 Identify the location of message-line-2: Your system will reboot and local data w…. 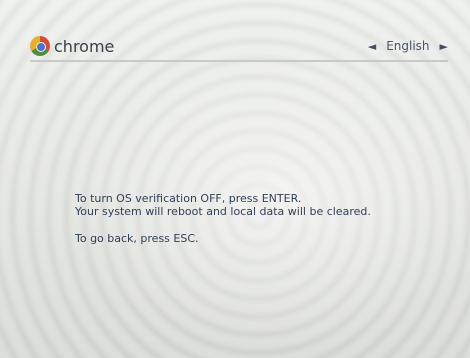
(223, 211).